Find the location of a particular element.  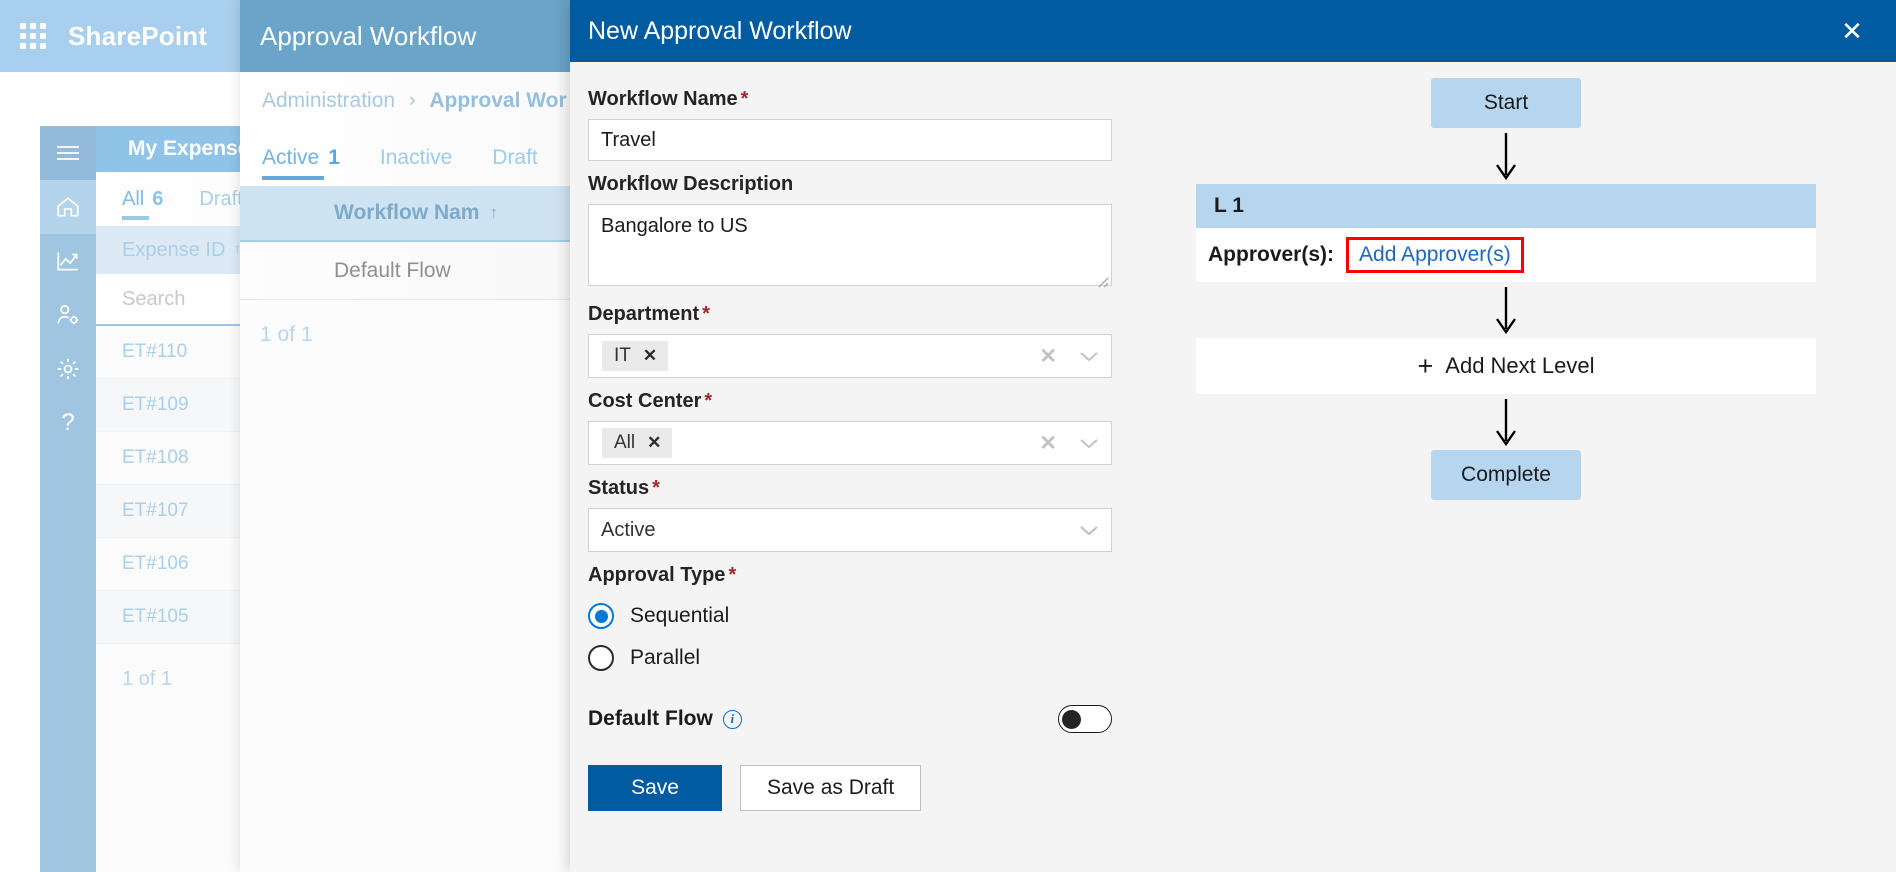

tab-inactive-label: Inactive is located at coordinates (416, 157).